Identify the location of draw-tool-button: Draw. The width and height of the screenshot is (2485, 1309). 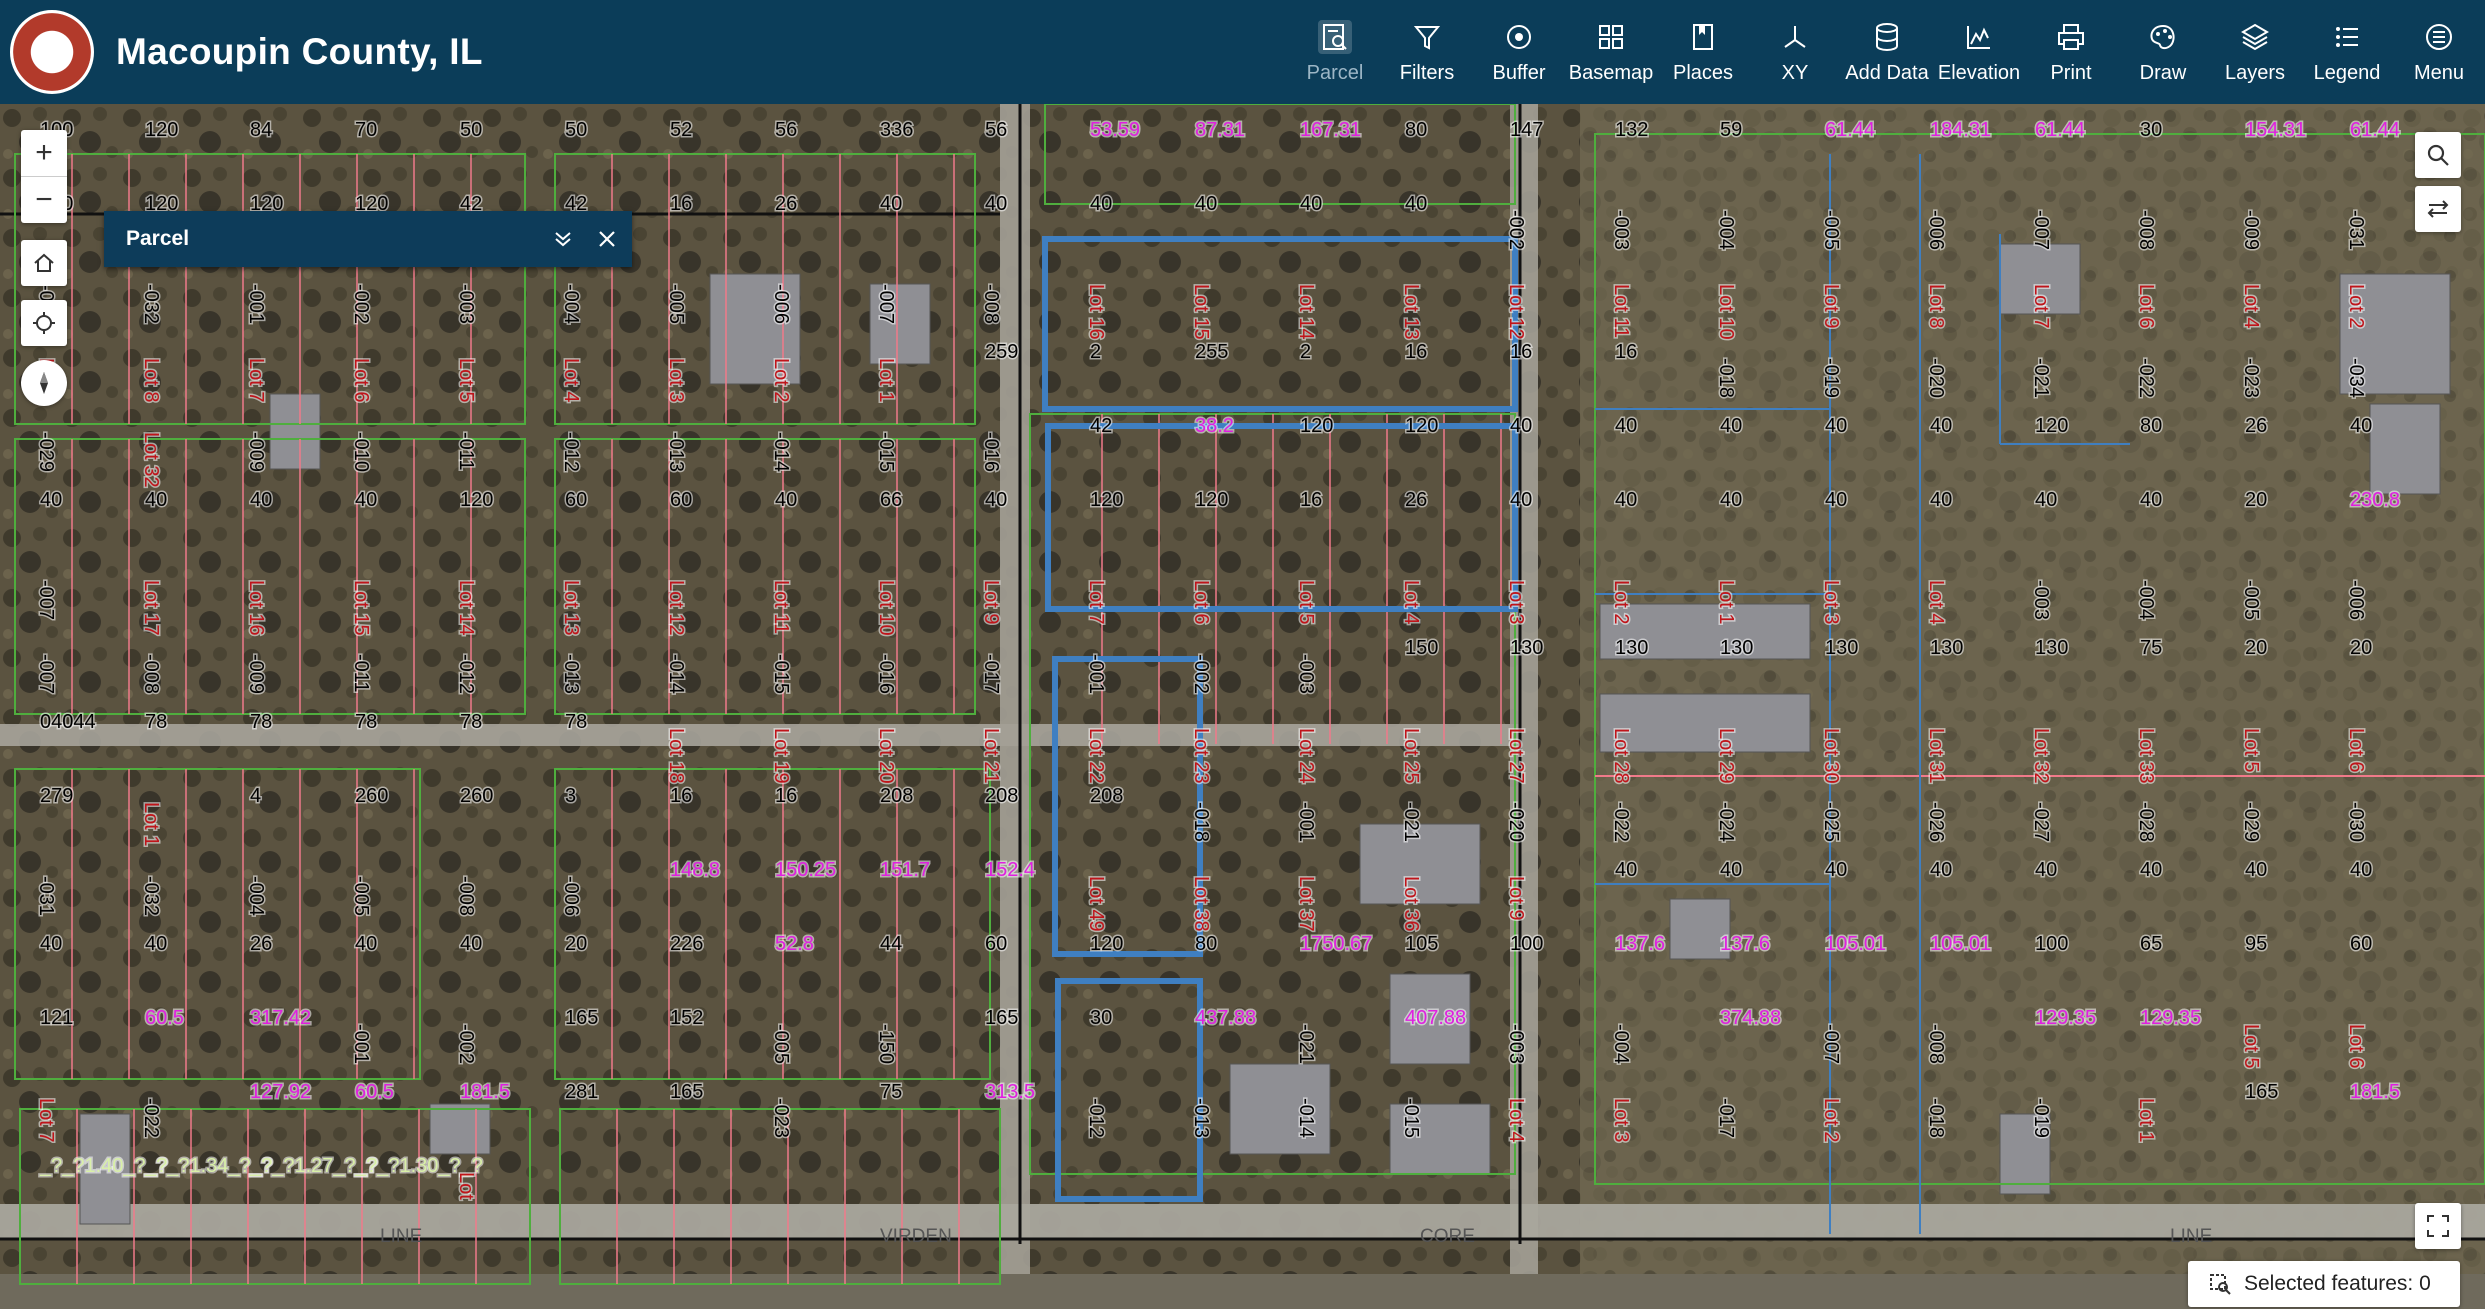
(2163, 52).